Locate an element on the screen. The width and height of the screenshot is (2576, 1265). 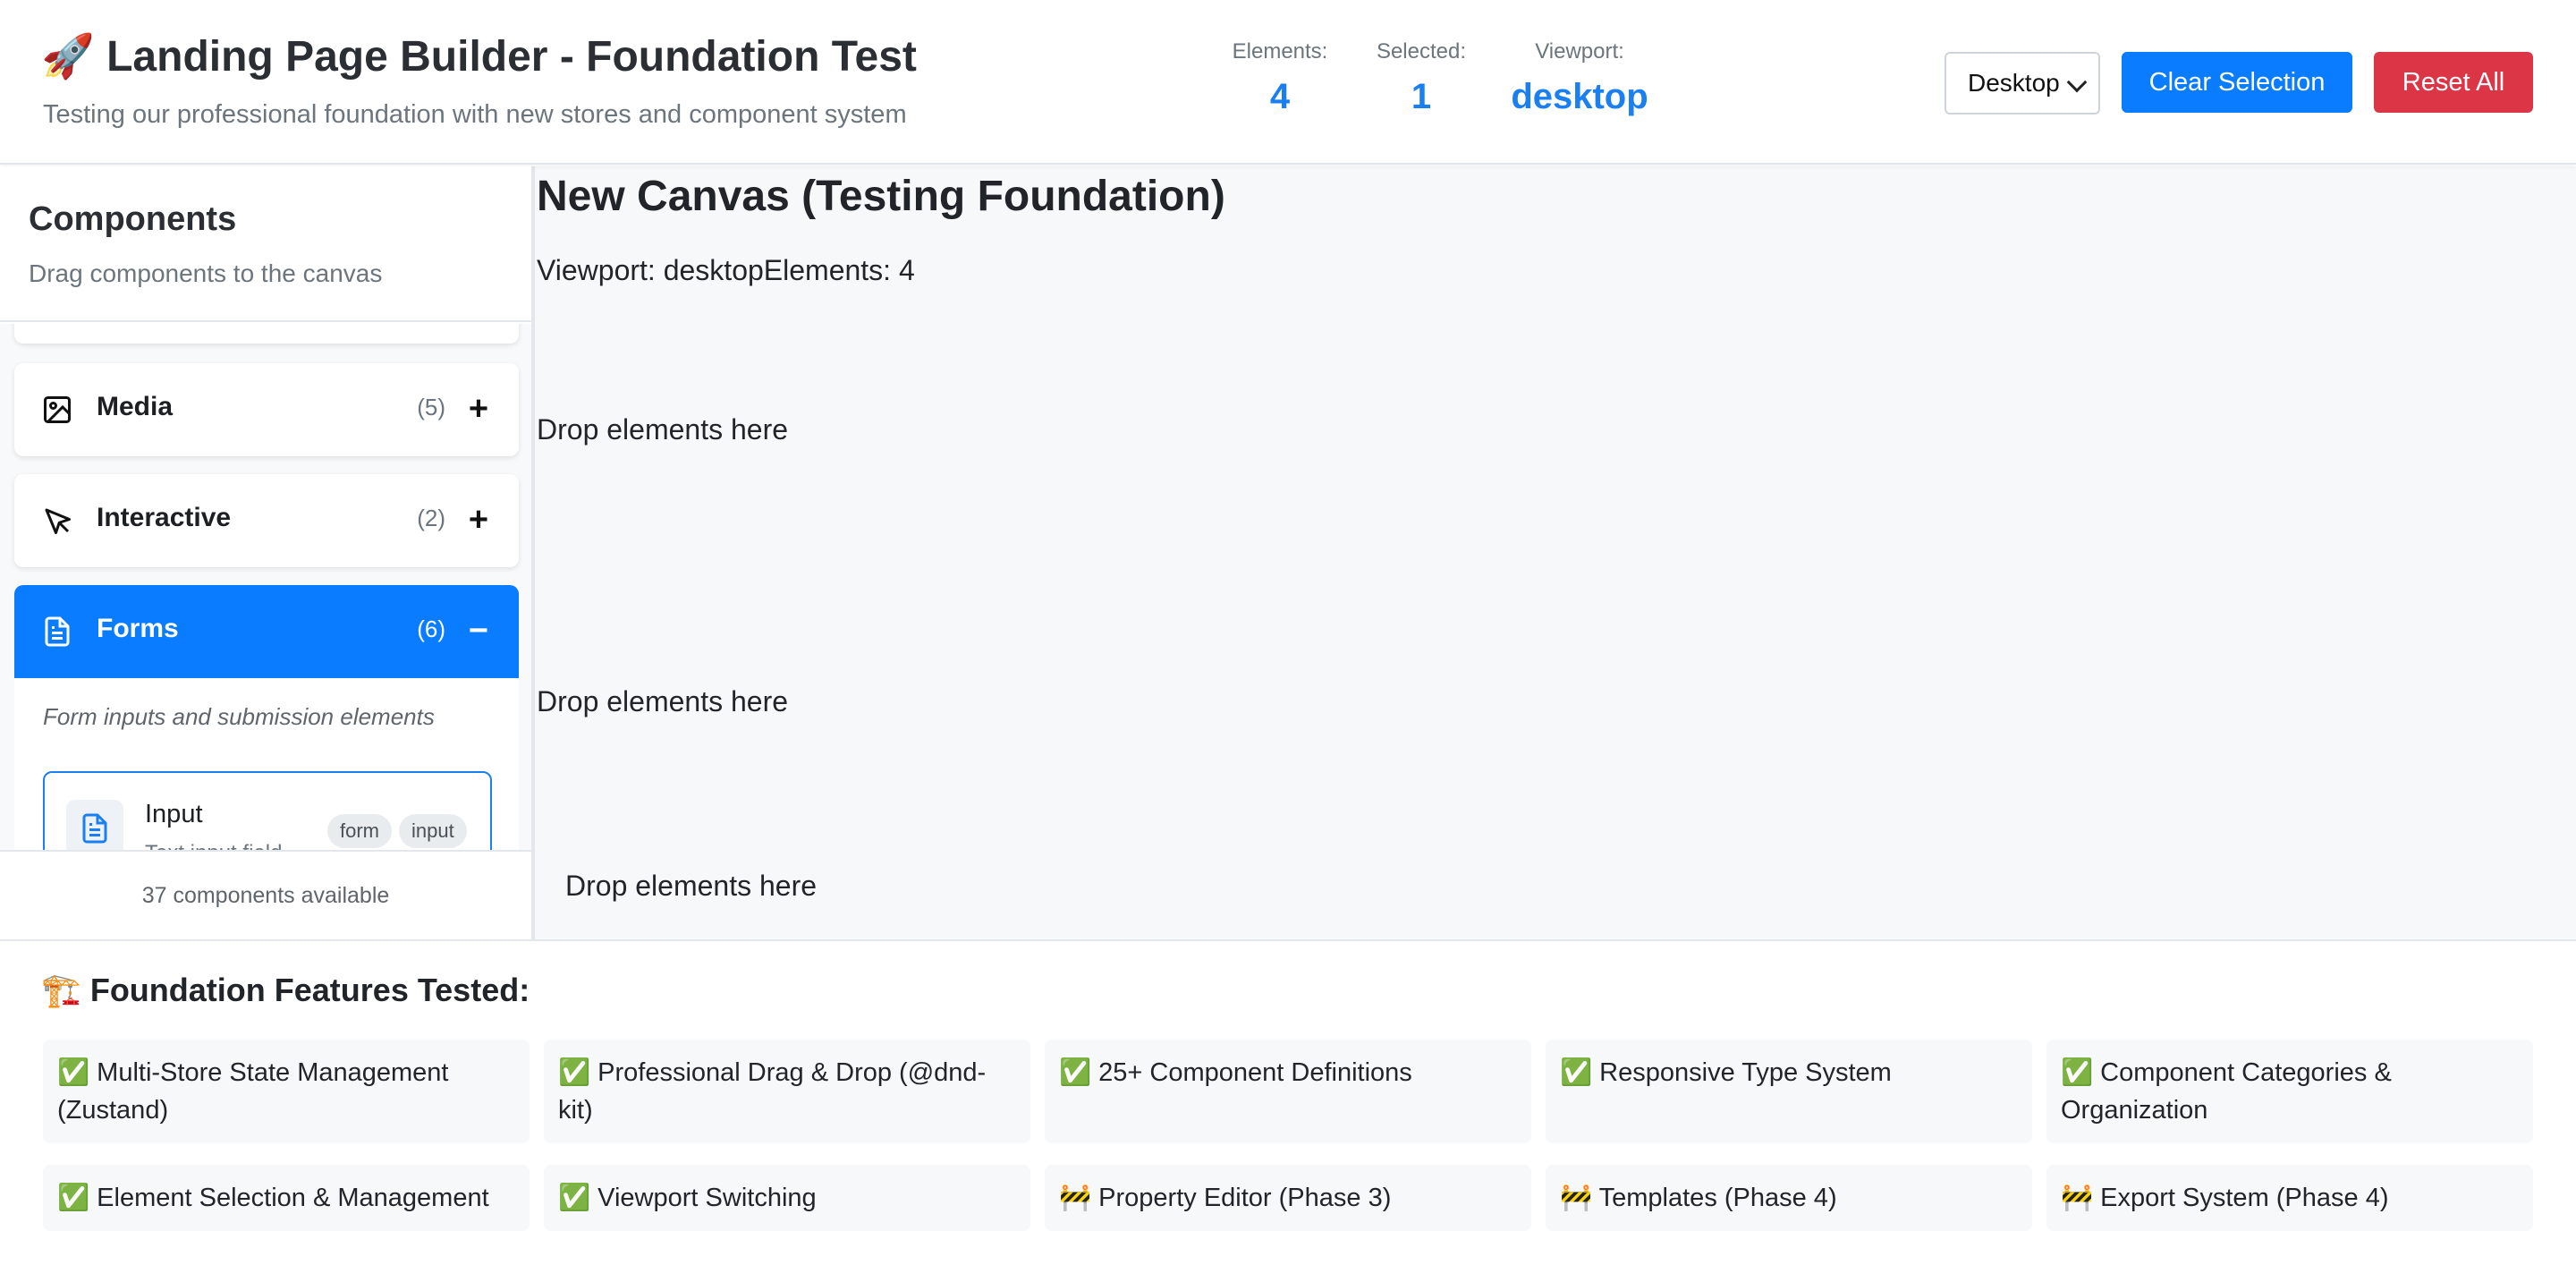
stat-elements: Elements: 4 is located at coordinates (1280, 78).